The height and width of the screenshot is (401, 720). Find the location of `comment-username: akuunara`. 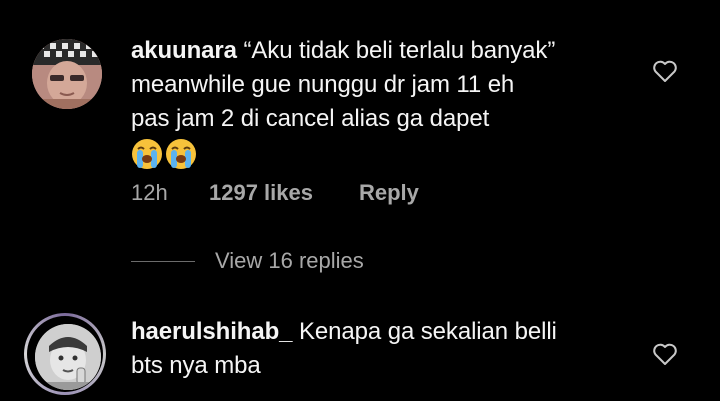

comment-username: akuunara is located at coordinates (184, 50).